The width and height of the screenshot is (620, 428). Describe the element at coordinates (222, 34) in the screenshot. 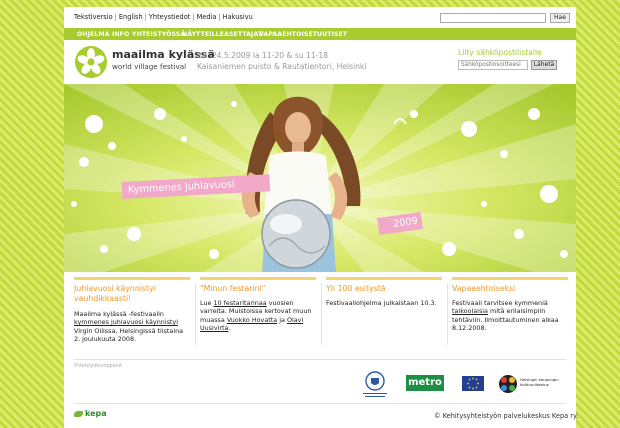

I see `nav-item-exhibitors: NÄYTTEILLEASETTAJAT` at that location.